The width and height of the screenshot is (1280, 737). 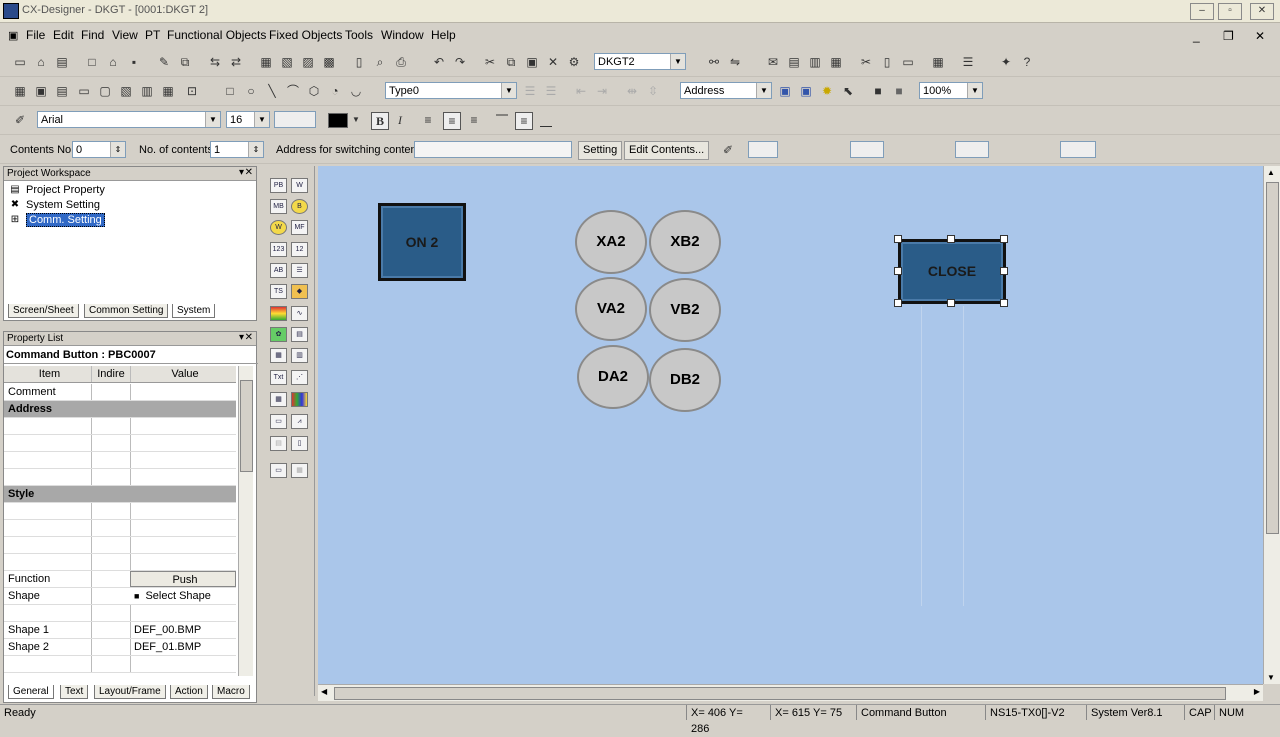 What do you see at coordinates (194, 311) in the screenshot?
I see `tab-system: System` at bounding box center [194, 311].